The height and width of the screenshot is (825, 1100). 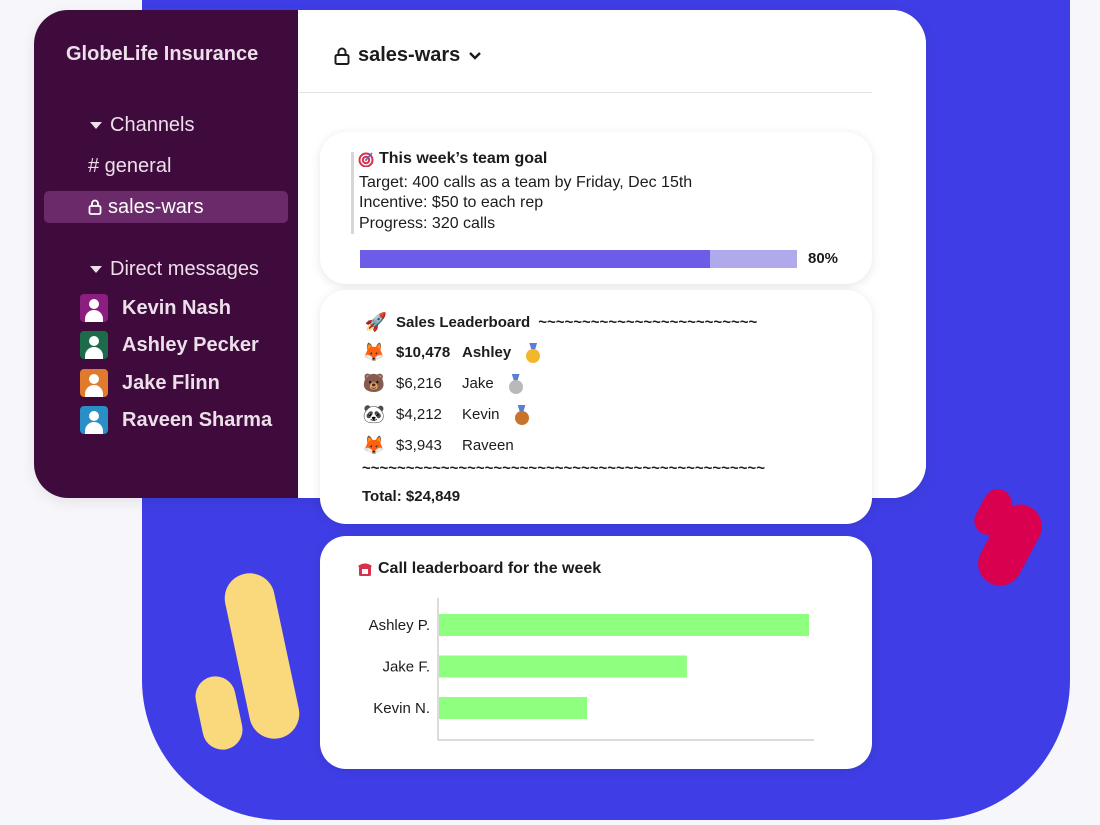 What do you see at coordinates (190, 344) in the screenshot?
I see `dm-name: Ashley Pecker` at bounding box center [190, 344].